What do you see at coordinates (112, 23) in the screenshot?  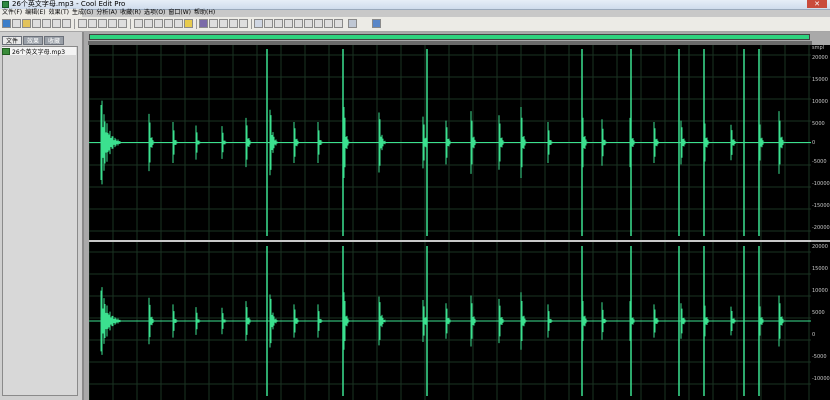 I see `mix-paste-button` at bounding box center [112, 23].